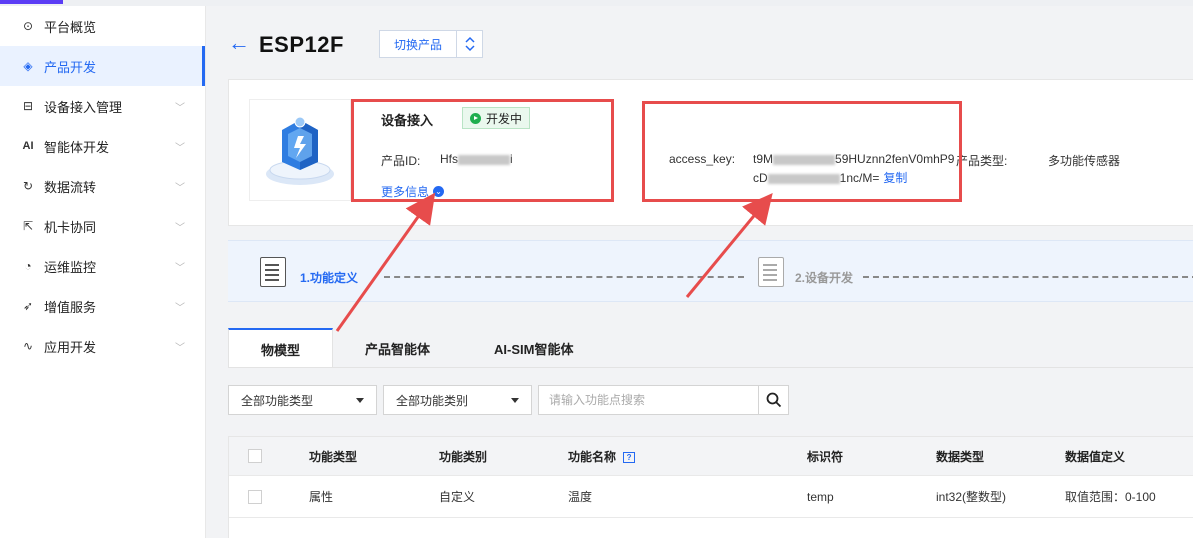 Image resolution: width=1193 pixels, height=538 pixels. Describe the element at coordinates (648, 400) in the screenshot. I see `search-input` at that location.